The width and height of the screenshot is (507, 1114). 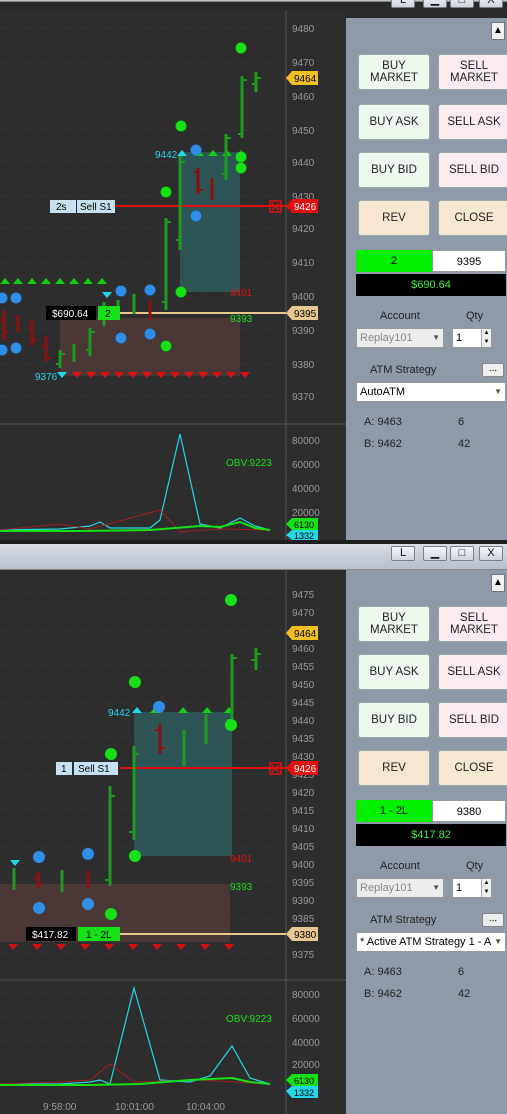 What do you see at coordinates (394, 811) in the screenshot?
I see `position-qty: 1 - 2L` at bounding box center [394, 811].